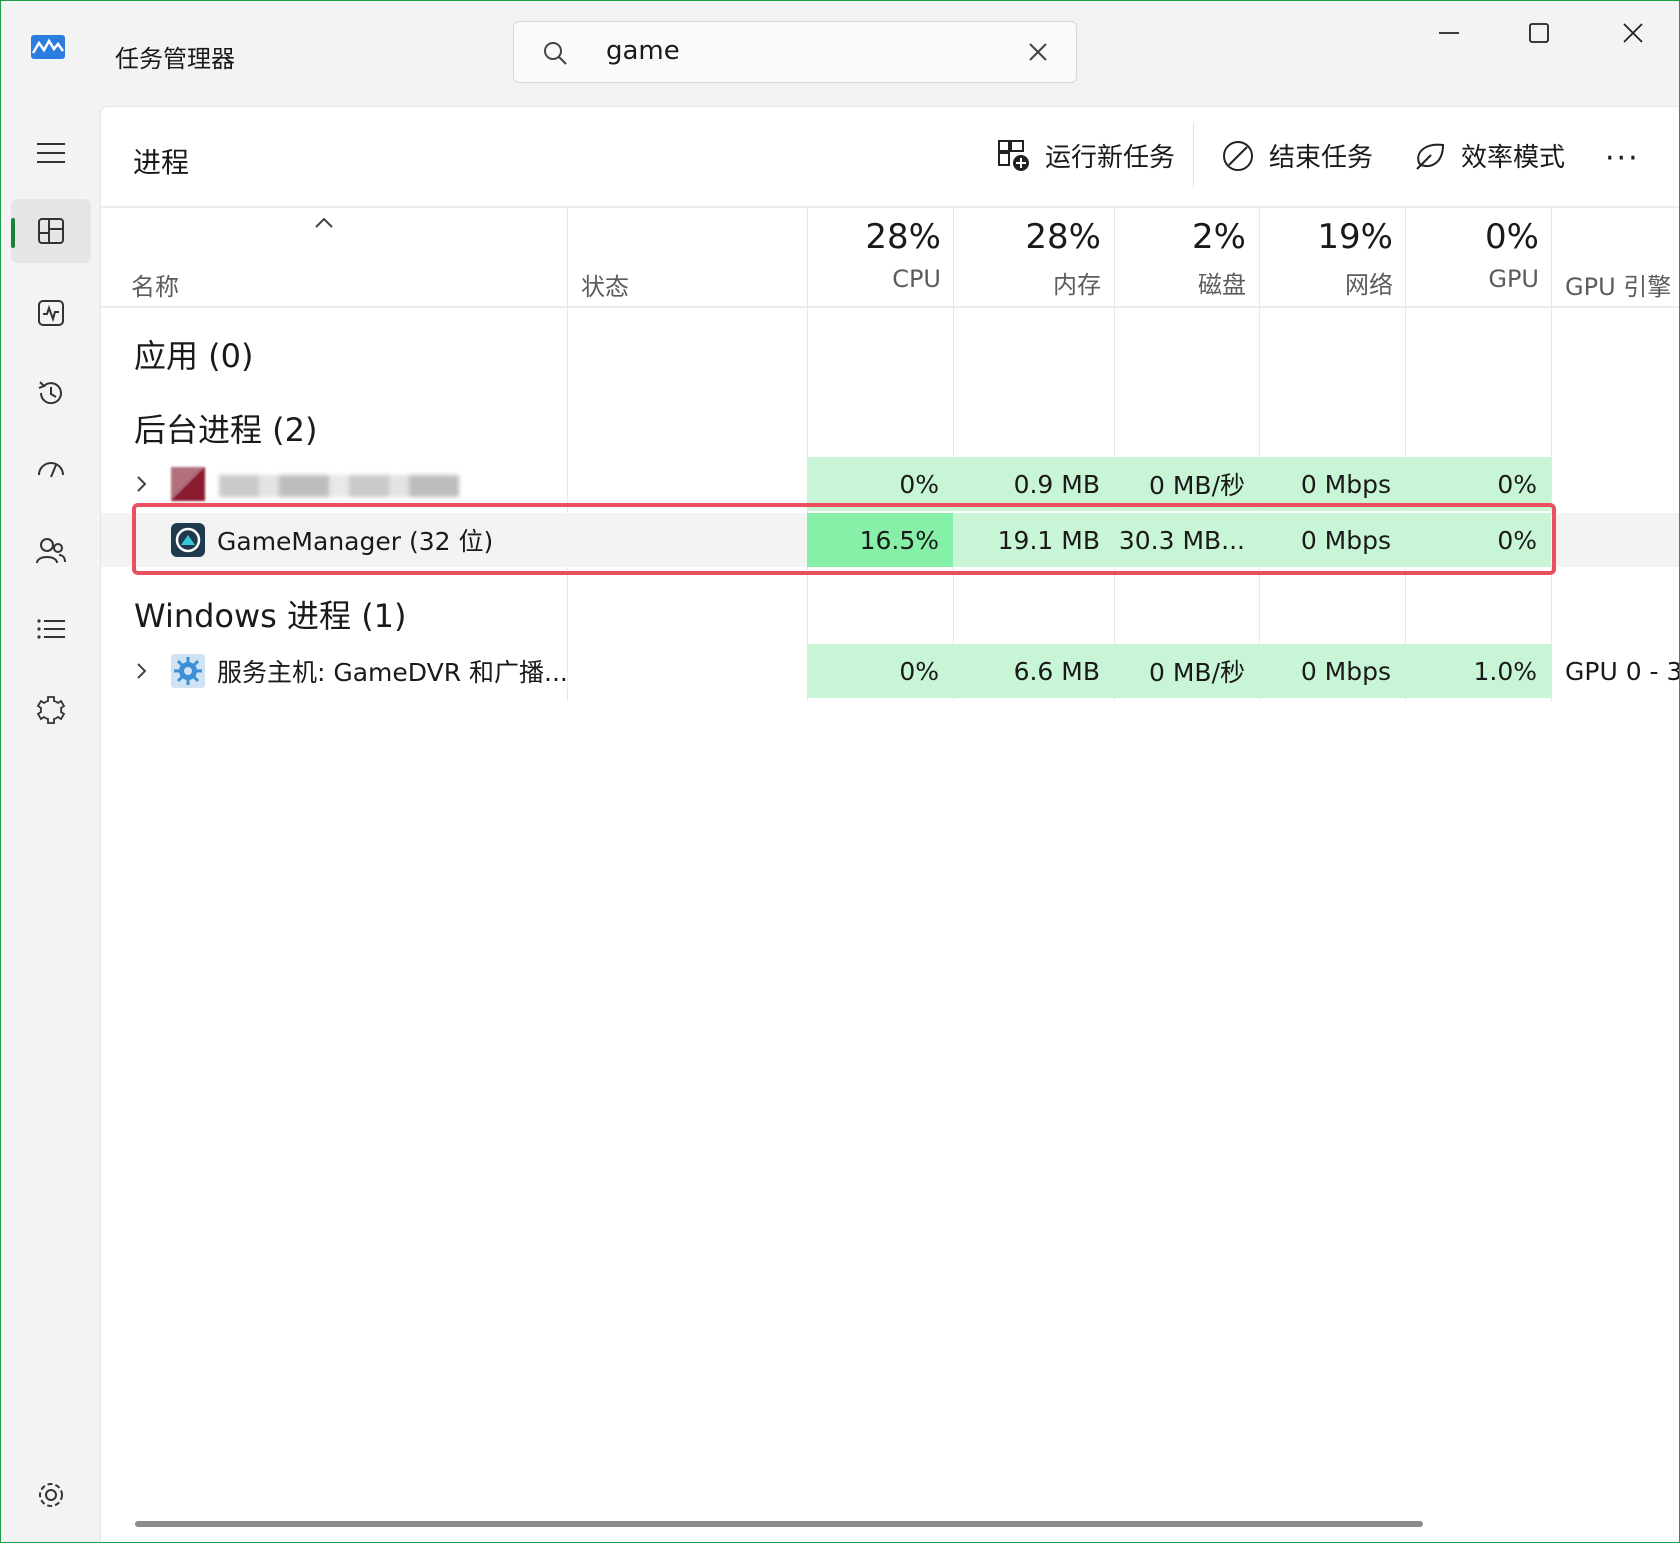 This screenshot has width=1680, height=1543. Describe the element at coordinates (1063, 237) in the screenshot. I see `memory-total: 28%` at that location.